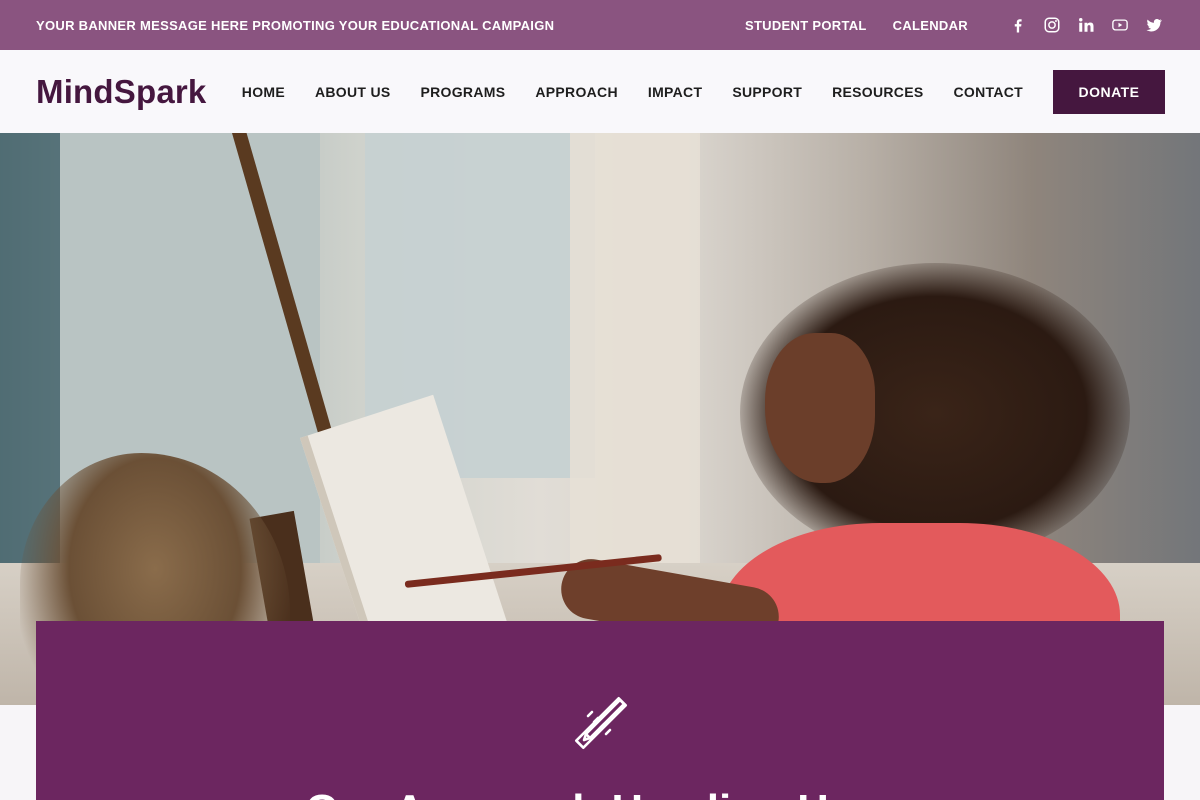 This screenshot has width=1200, height=800. What do you see at coordinates (675, 92) in the screenshot?
I see `nav-impact: IMPACT` at bounding box center [675, 92].